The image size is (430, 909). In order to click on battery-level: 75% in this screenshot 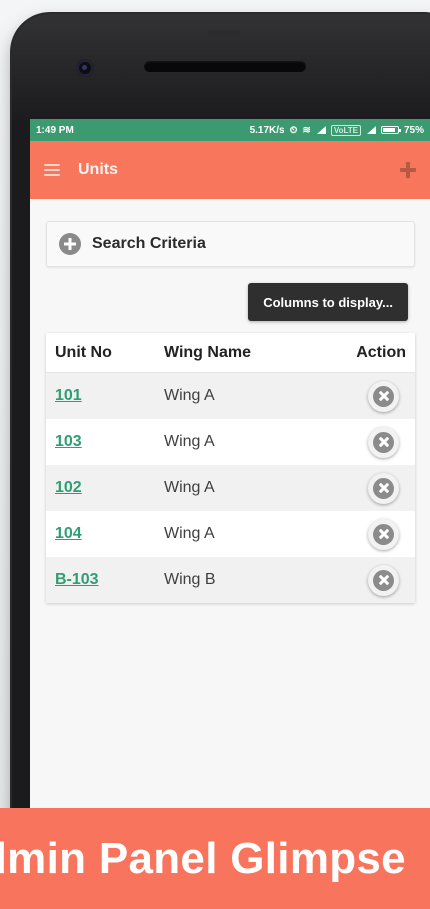, I will do `click(413, 130)`.